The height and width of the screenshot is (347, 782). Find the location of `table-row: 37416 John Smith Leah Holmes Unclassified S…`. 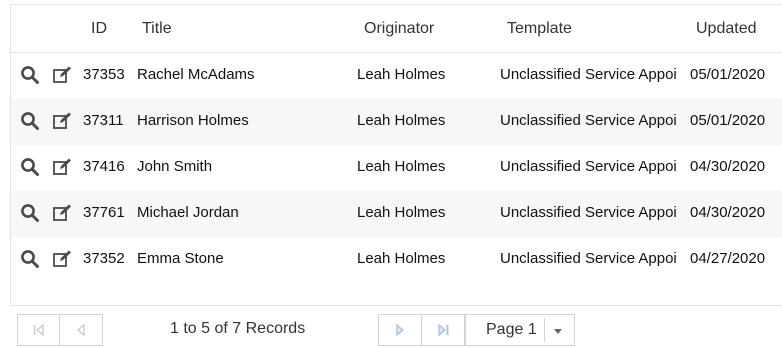

table-row: 37416 John Smith Leah Holmes Unclassified S… is located at coordinates (396, 168).